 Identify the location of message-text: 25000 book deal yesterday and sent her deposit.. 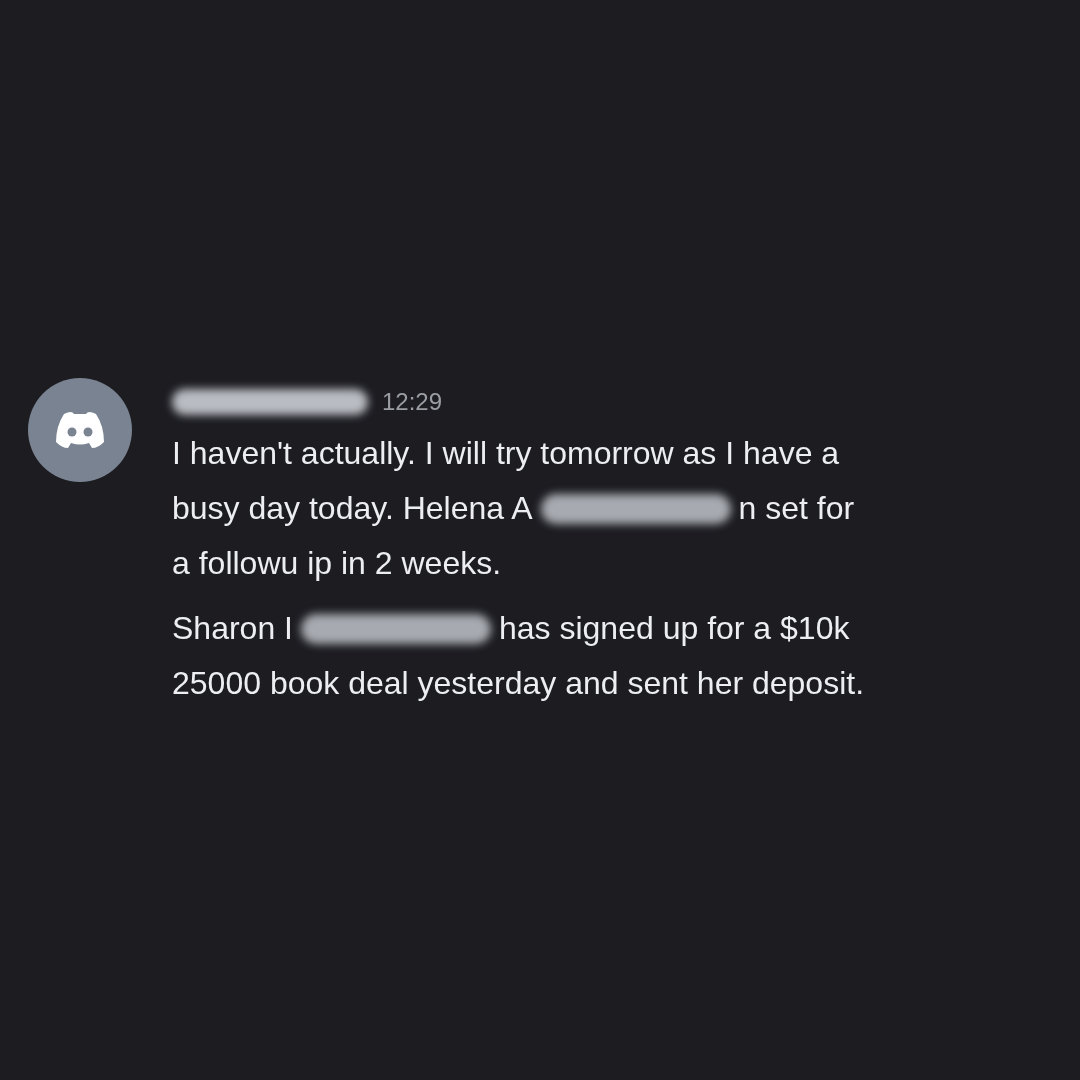
(518, 683).